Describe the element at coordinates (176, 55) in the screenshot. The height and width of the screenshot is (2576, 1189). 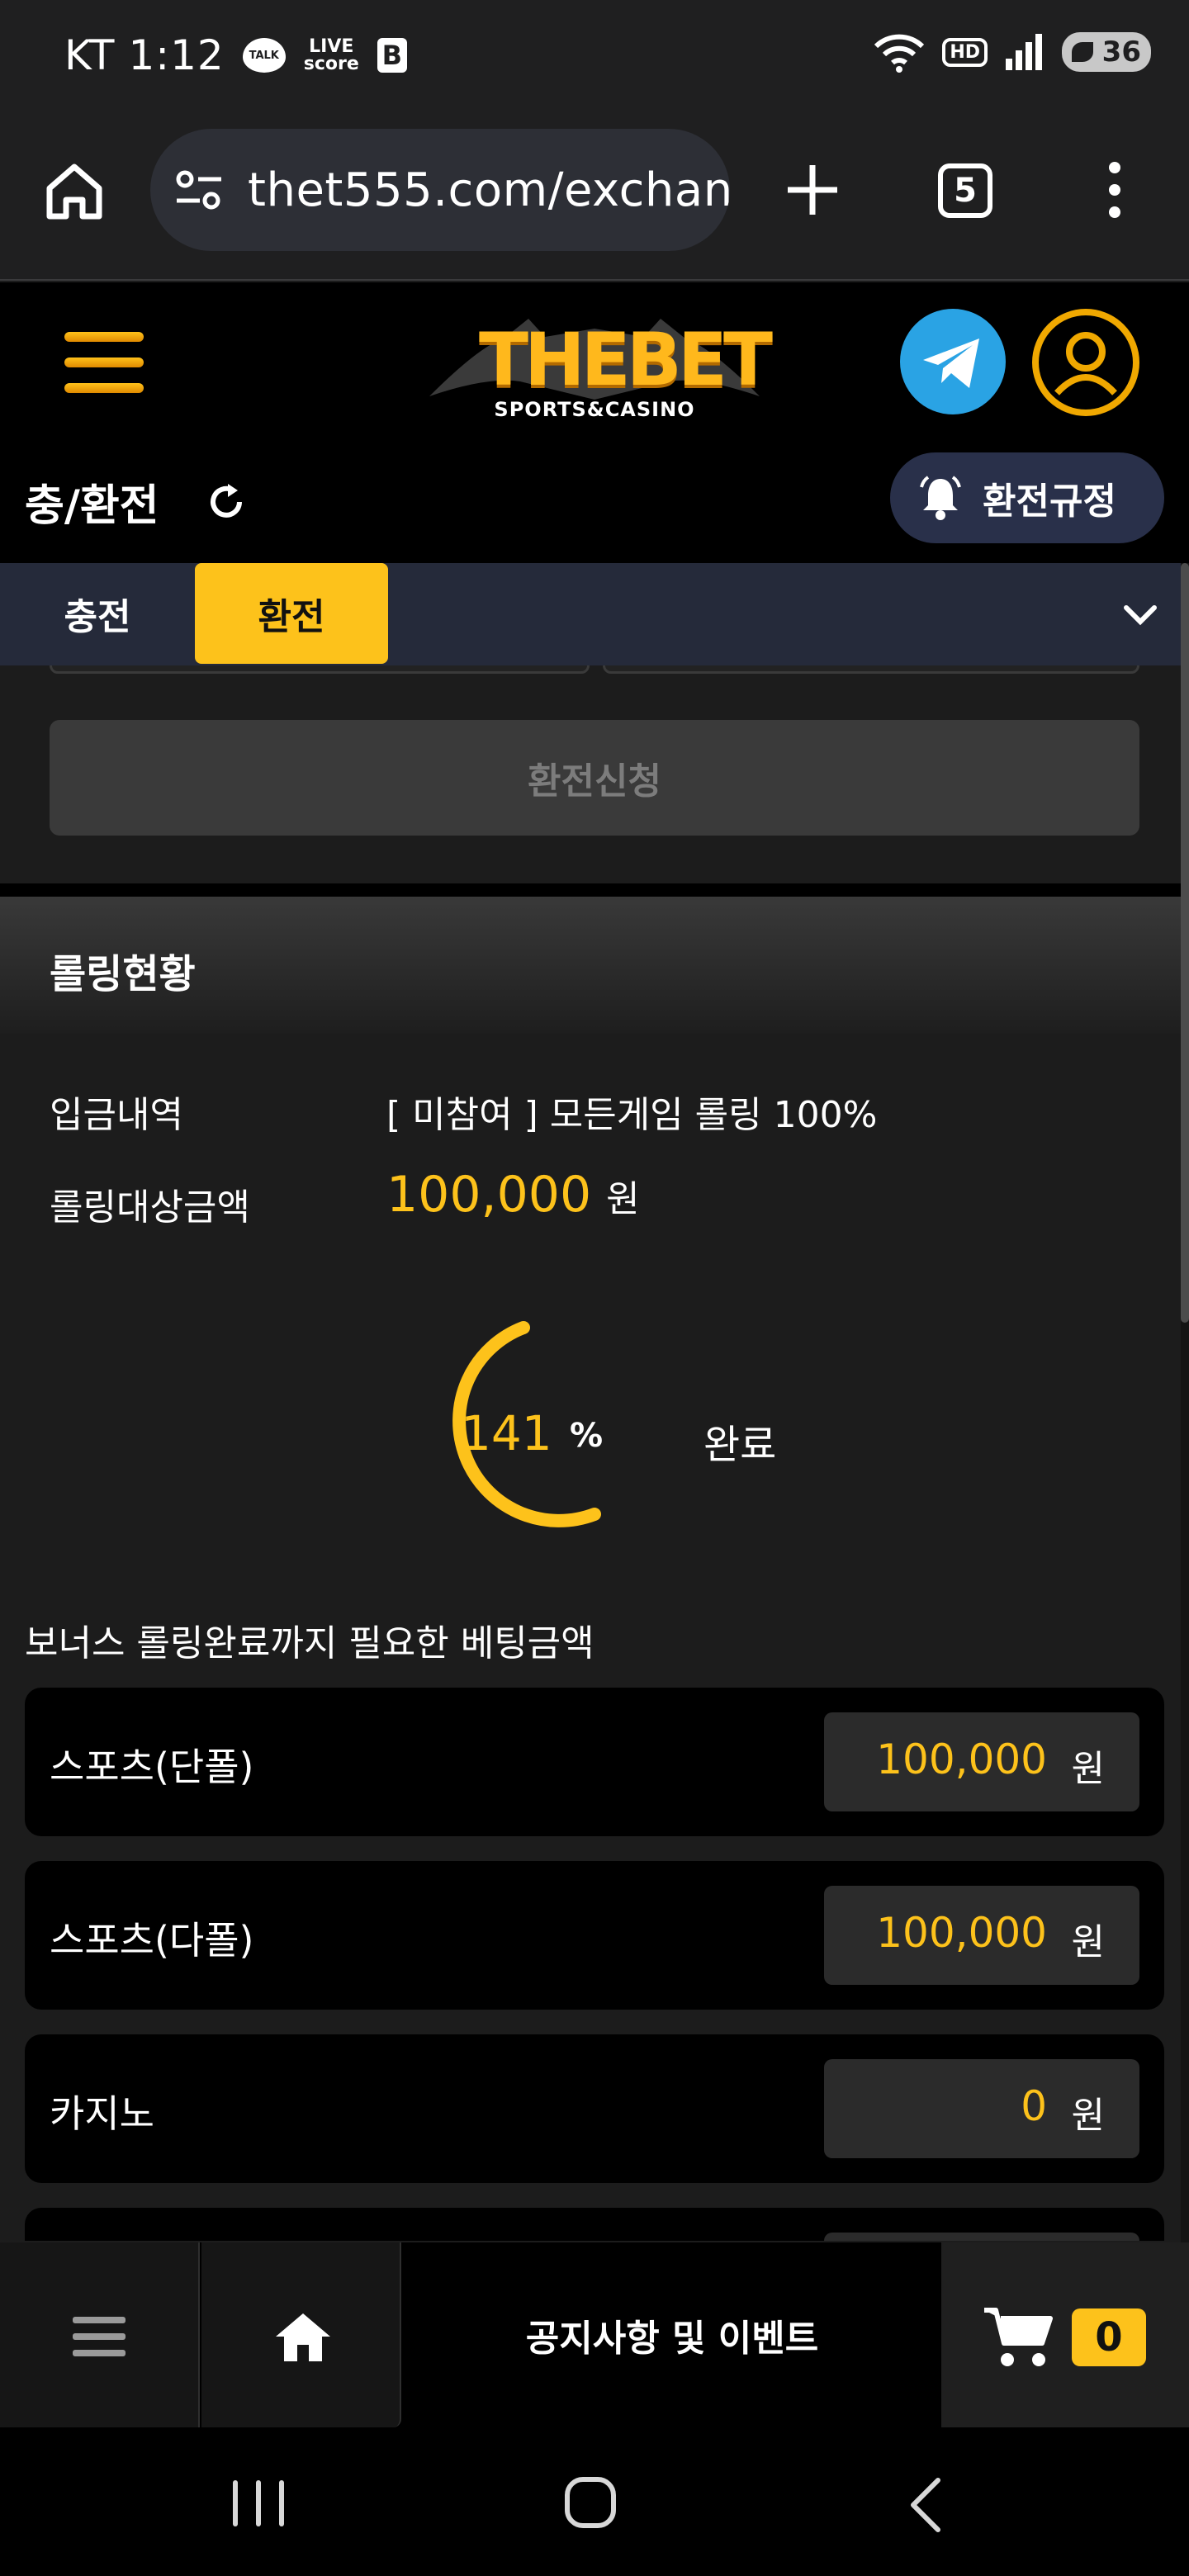
I see `clock: 1:12` at that location.